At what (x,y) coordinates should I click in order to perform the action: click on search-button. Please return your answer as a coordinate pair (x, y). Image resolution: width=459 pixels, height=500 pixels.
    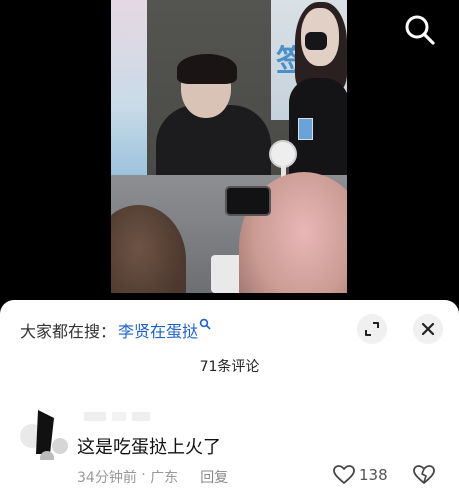
    Looking at the image, I should click on (420, 30).